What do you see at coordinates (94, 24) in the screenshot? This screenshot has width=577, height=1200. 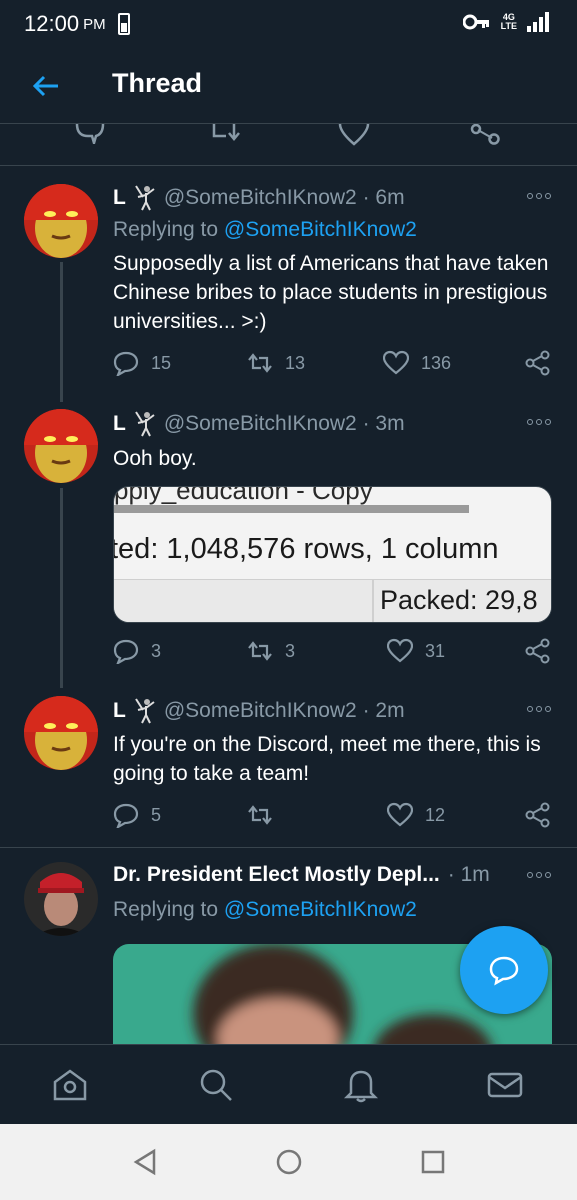 I see `status-ampm: PM` at bounding box center [94, 24].